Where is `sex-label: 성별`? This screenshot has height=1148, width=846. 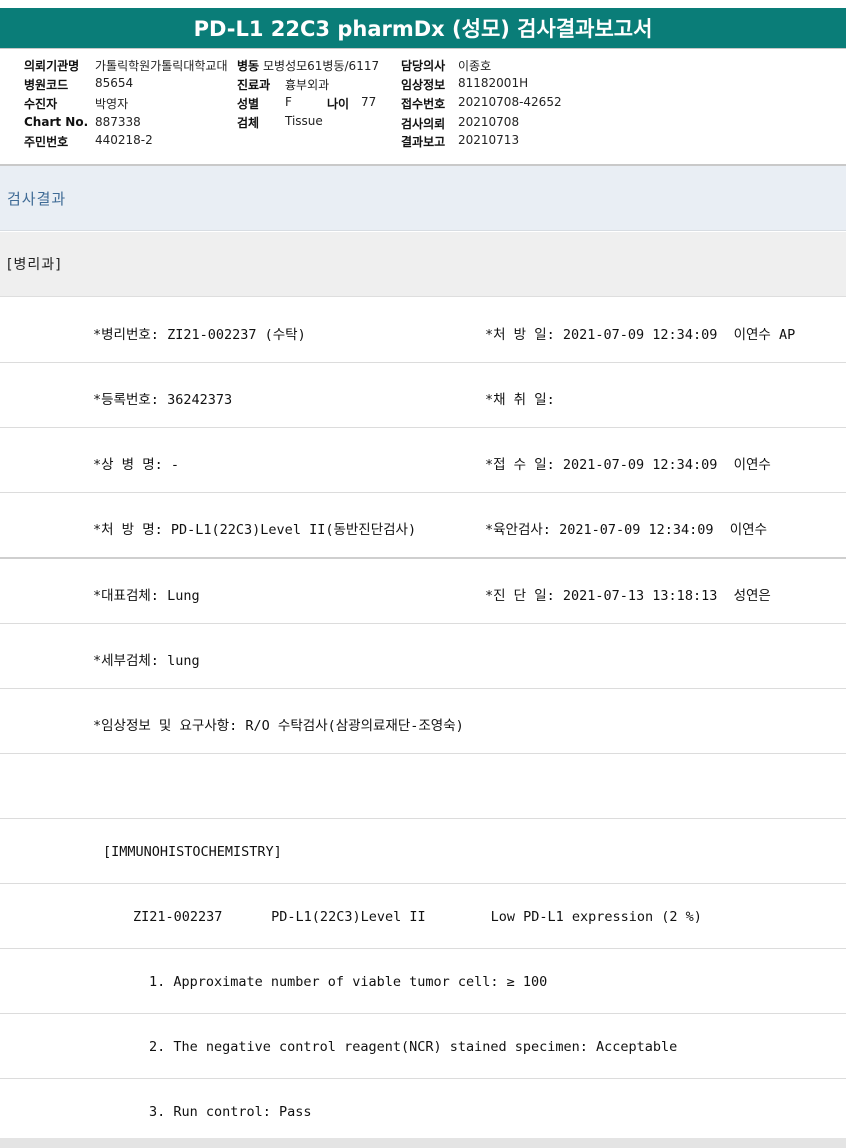 sex-label: 성별 is located at coordinates (248, 104).